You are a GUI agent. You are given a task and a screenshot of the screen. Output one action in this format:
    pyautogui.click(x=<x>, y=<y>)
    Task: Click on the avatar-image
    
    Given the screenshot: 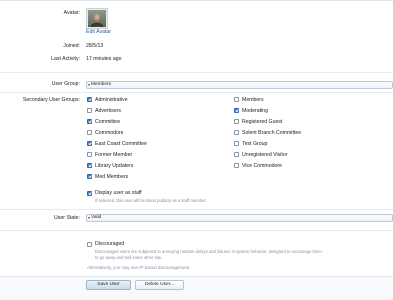 What is the action you would take?
    pyautogui.click(x=97, y=18)
    